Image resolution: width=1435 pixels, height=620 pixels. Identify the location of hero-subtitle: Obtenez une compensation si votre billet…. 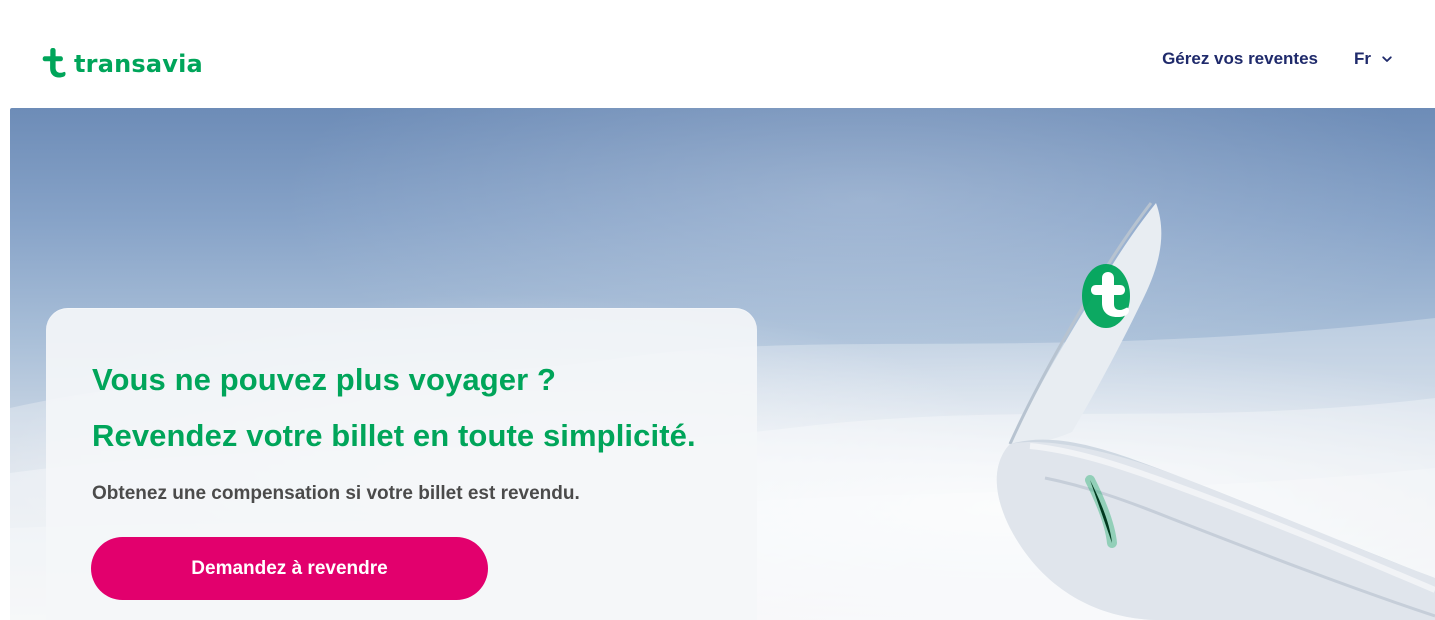
(336, 493).